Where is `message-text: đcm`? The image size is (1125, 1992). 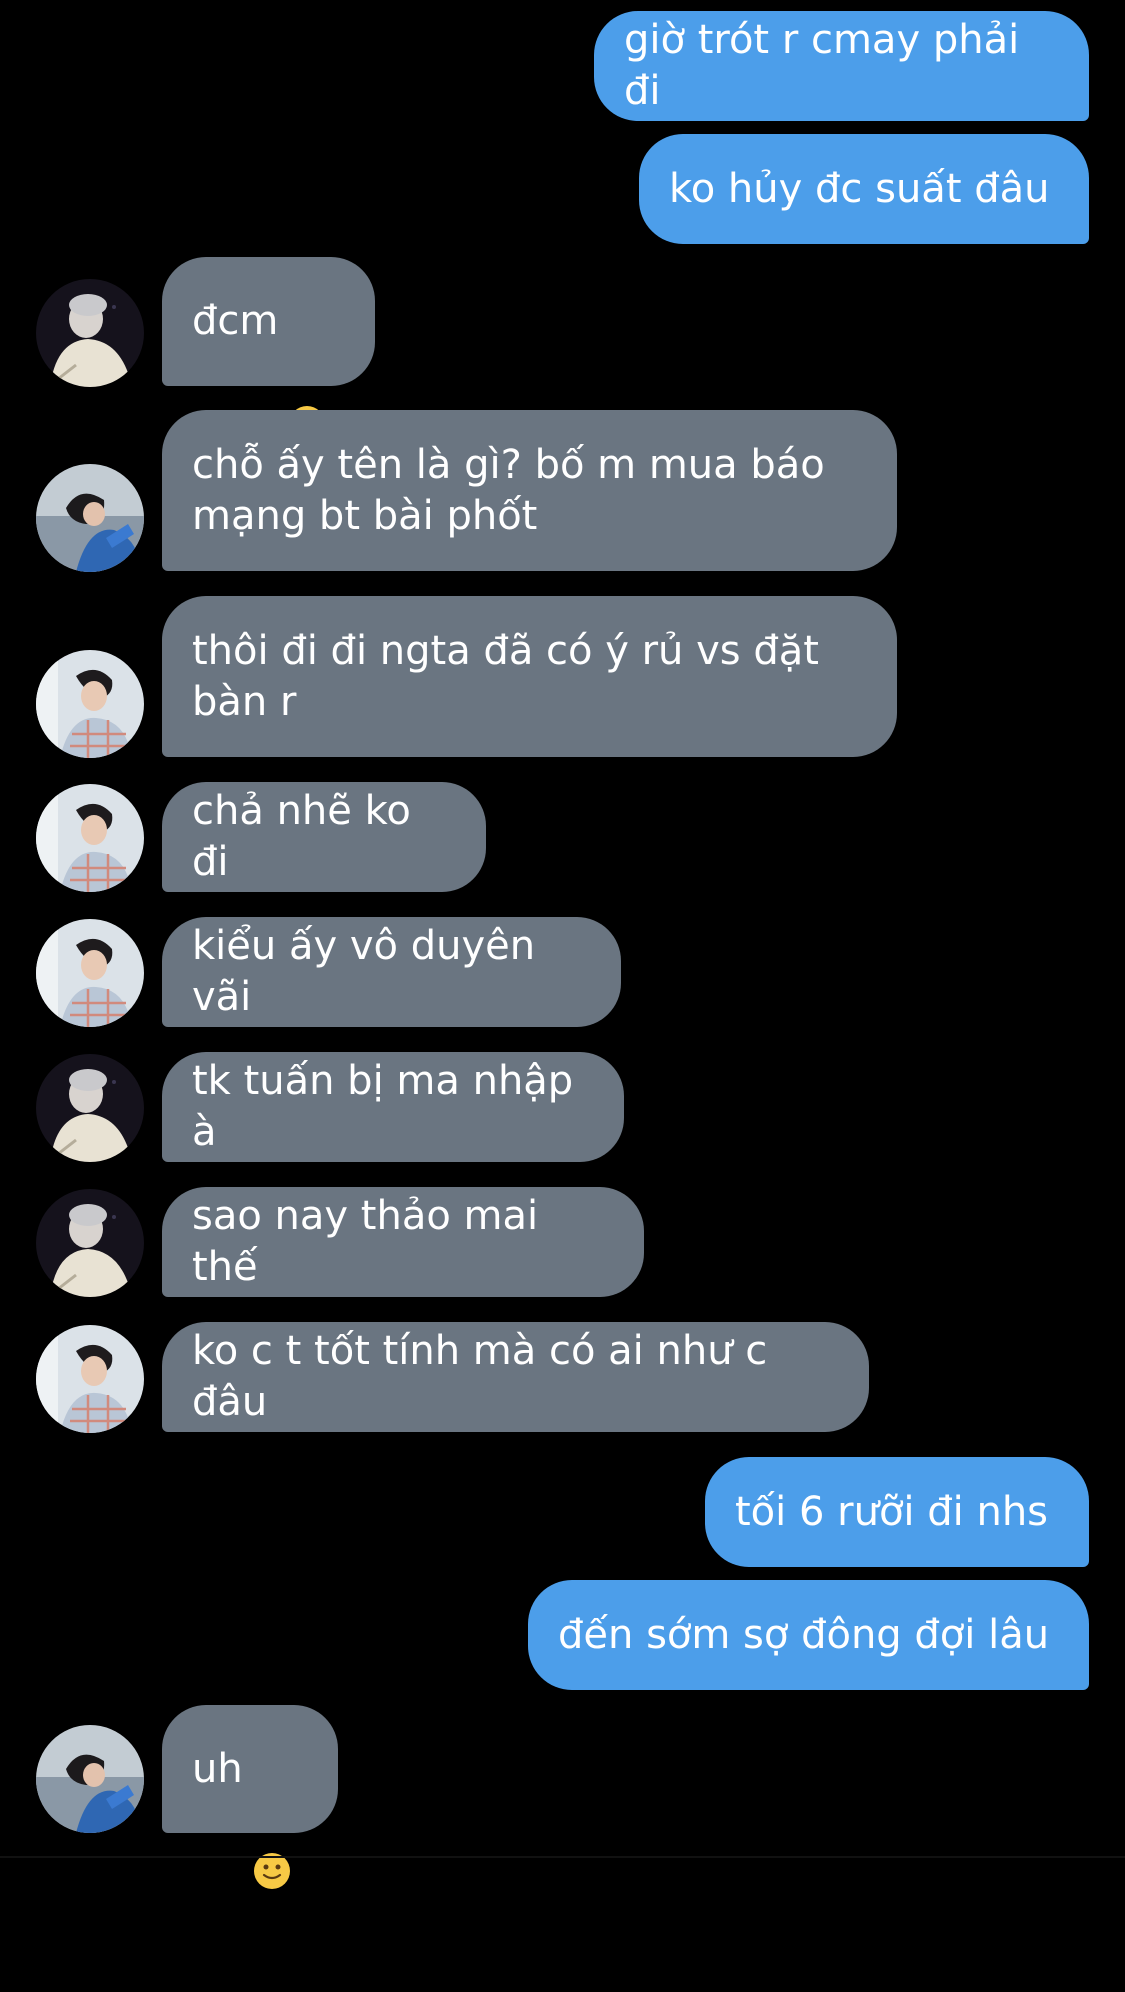 message-text: đcm is located at coordinates (235, 321).